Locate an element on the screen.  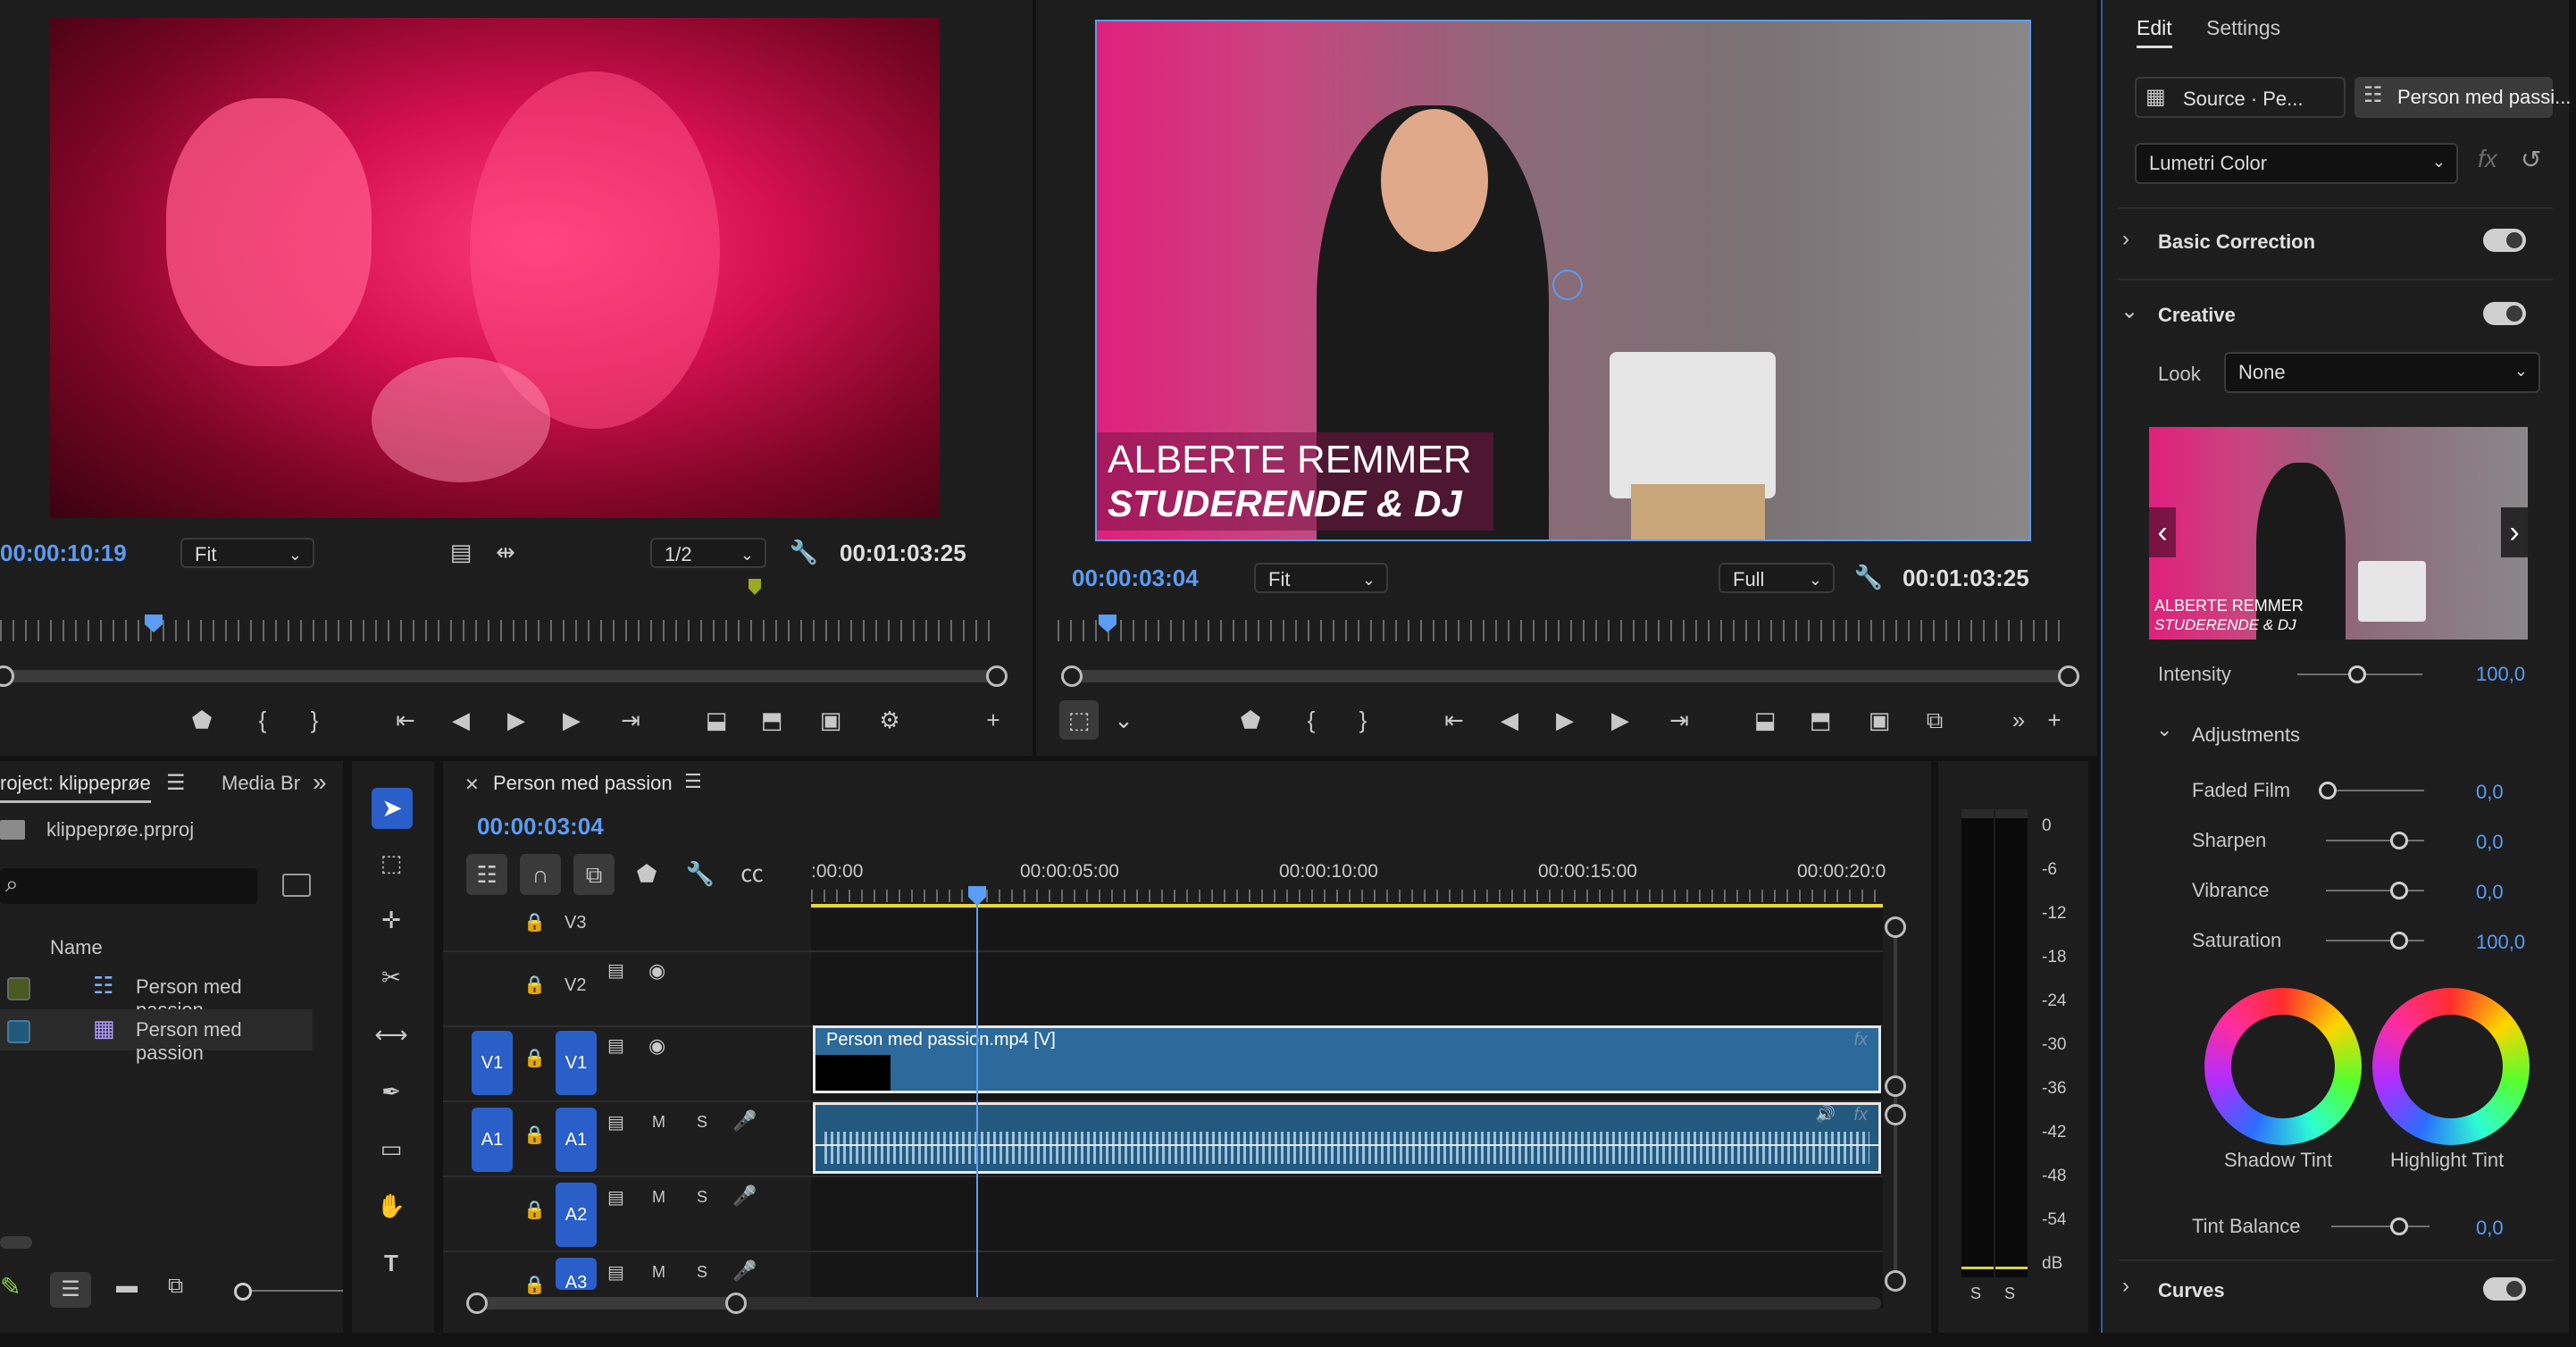
search-input is located at coordinates (129, 886).